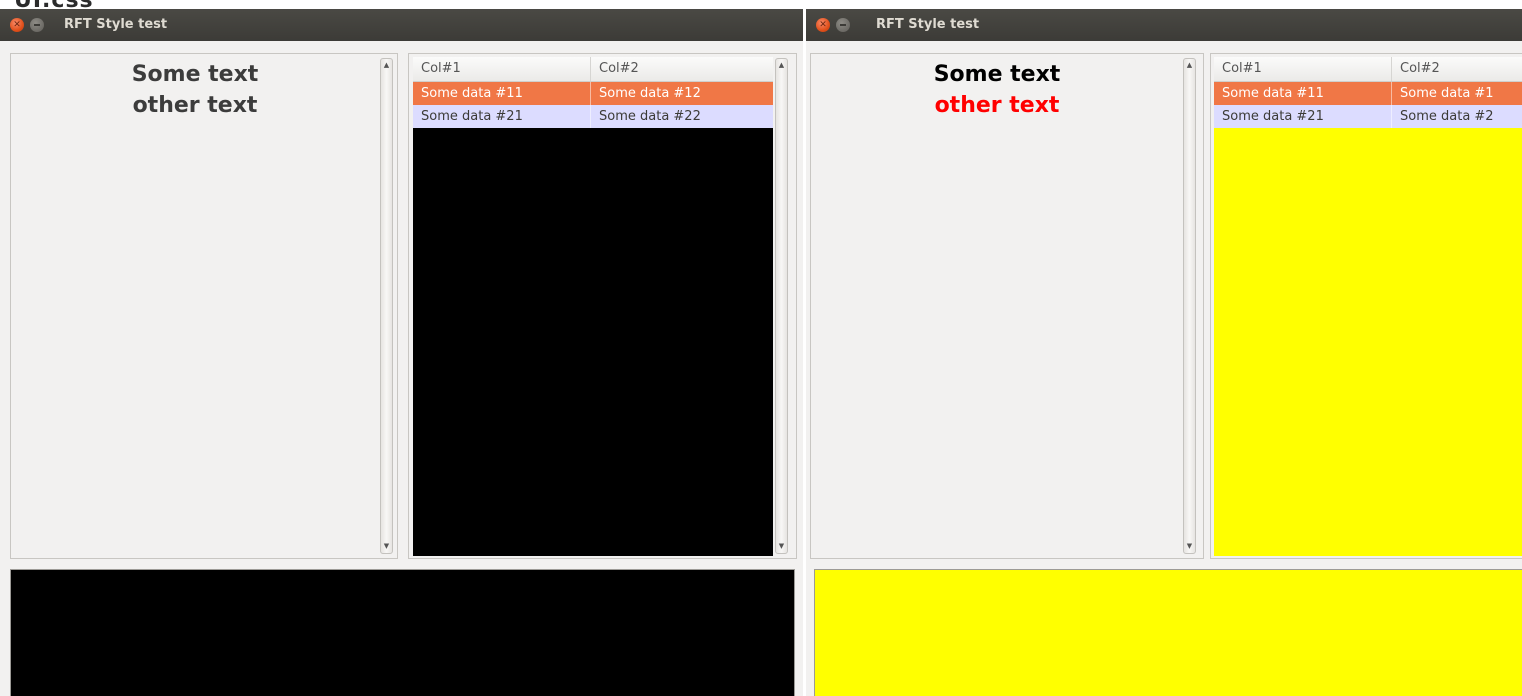 The height and width of the screenshot is (696, 1522). Describe the element at coordinates (650, 93) in the screenshot. I see `table-cell: Some data #12` at that location.